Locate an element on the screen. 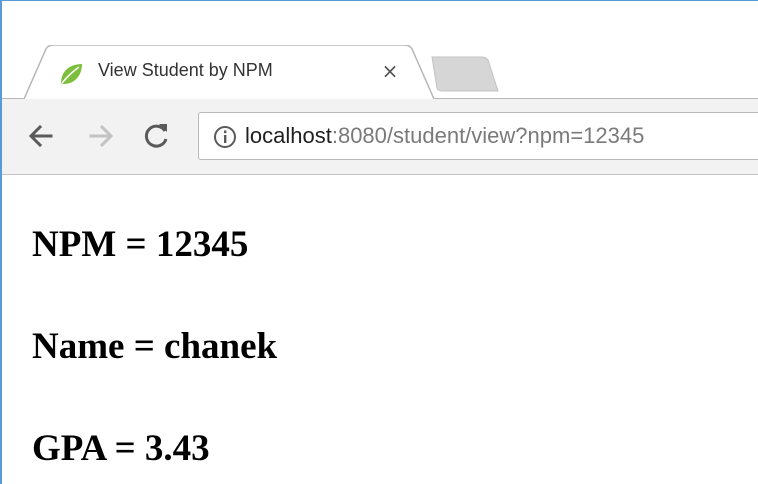  forward-arrow-icon is located at coordinates (101, 136).